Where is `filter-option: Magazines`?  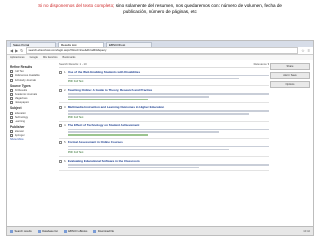 filter-option: Magazines is located at coordinates (32, 99).